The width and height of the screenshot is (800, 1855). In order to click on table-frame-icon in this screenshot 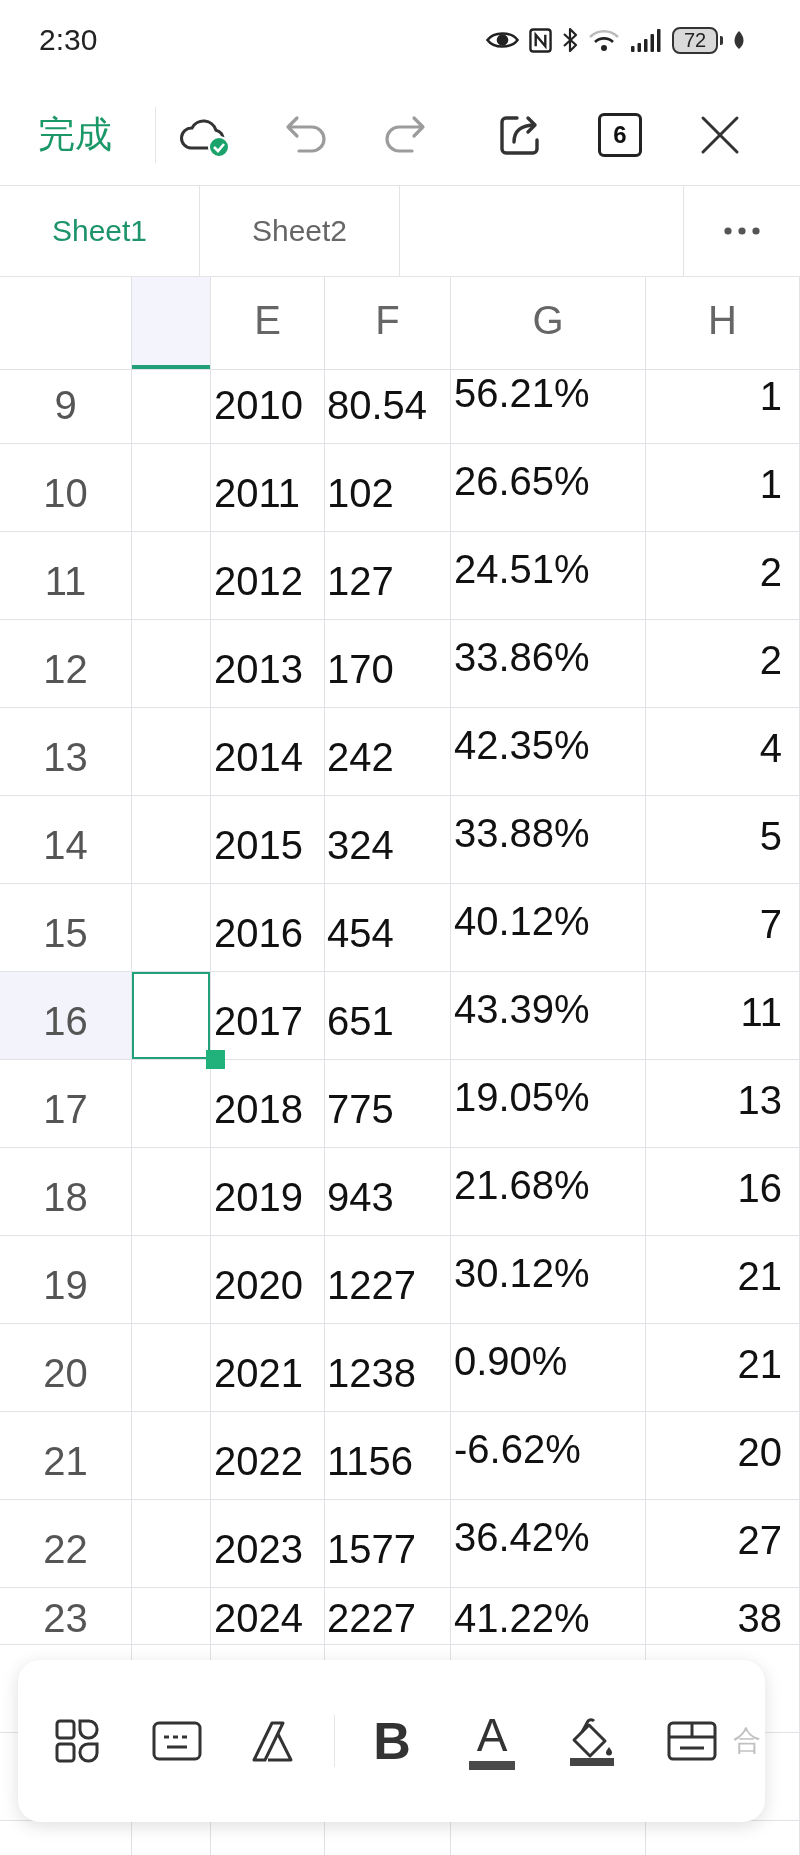, I will do `click(692, 1741)`.